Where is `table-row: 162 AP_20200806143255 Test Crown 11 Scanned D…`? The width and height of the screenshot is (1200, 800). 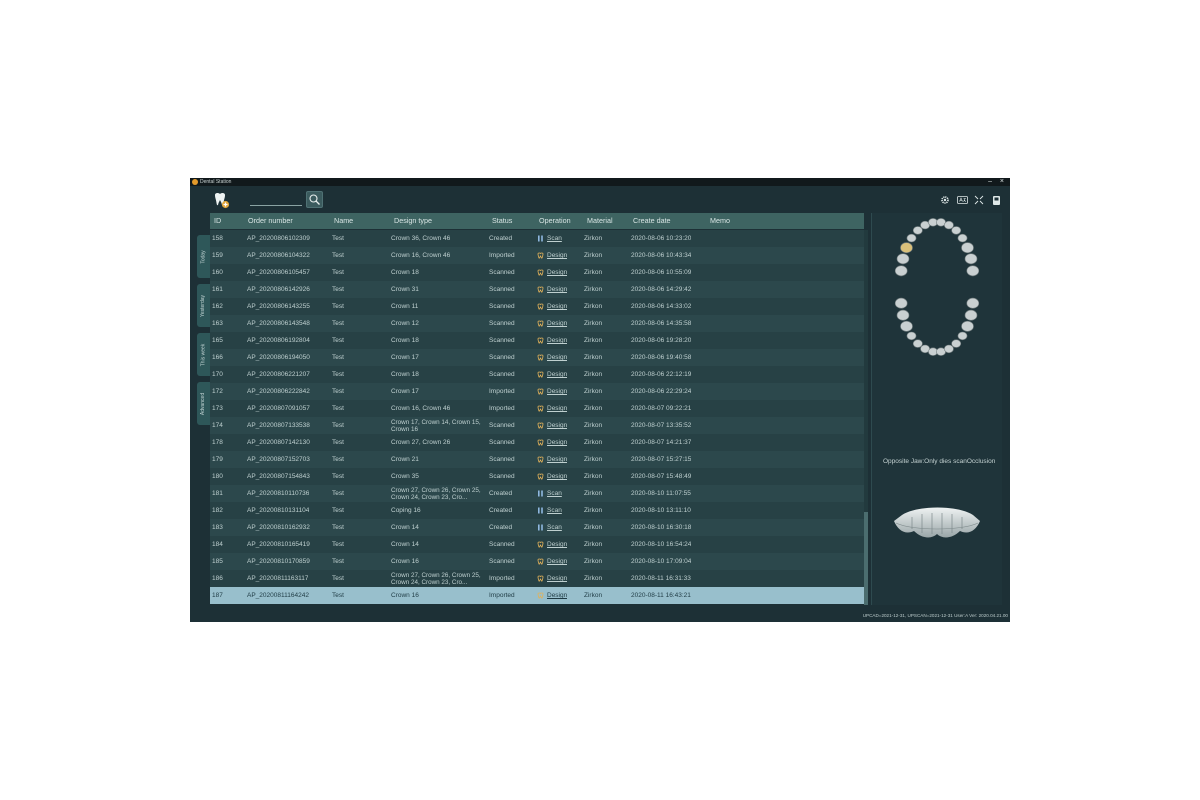
table-row: 162 AP_20200806143255 Test Crown 11 Scanned D… is located at coordinates (537, 306).